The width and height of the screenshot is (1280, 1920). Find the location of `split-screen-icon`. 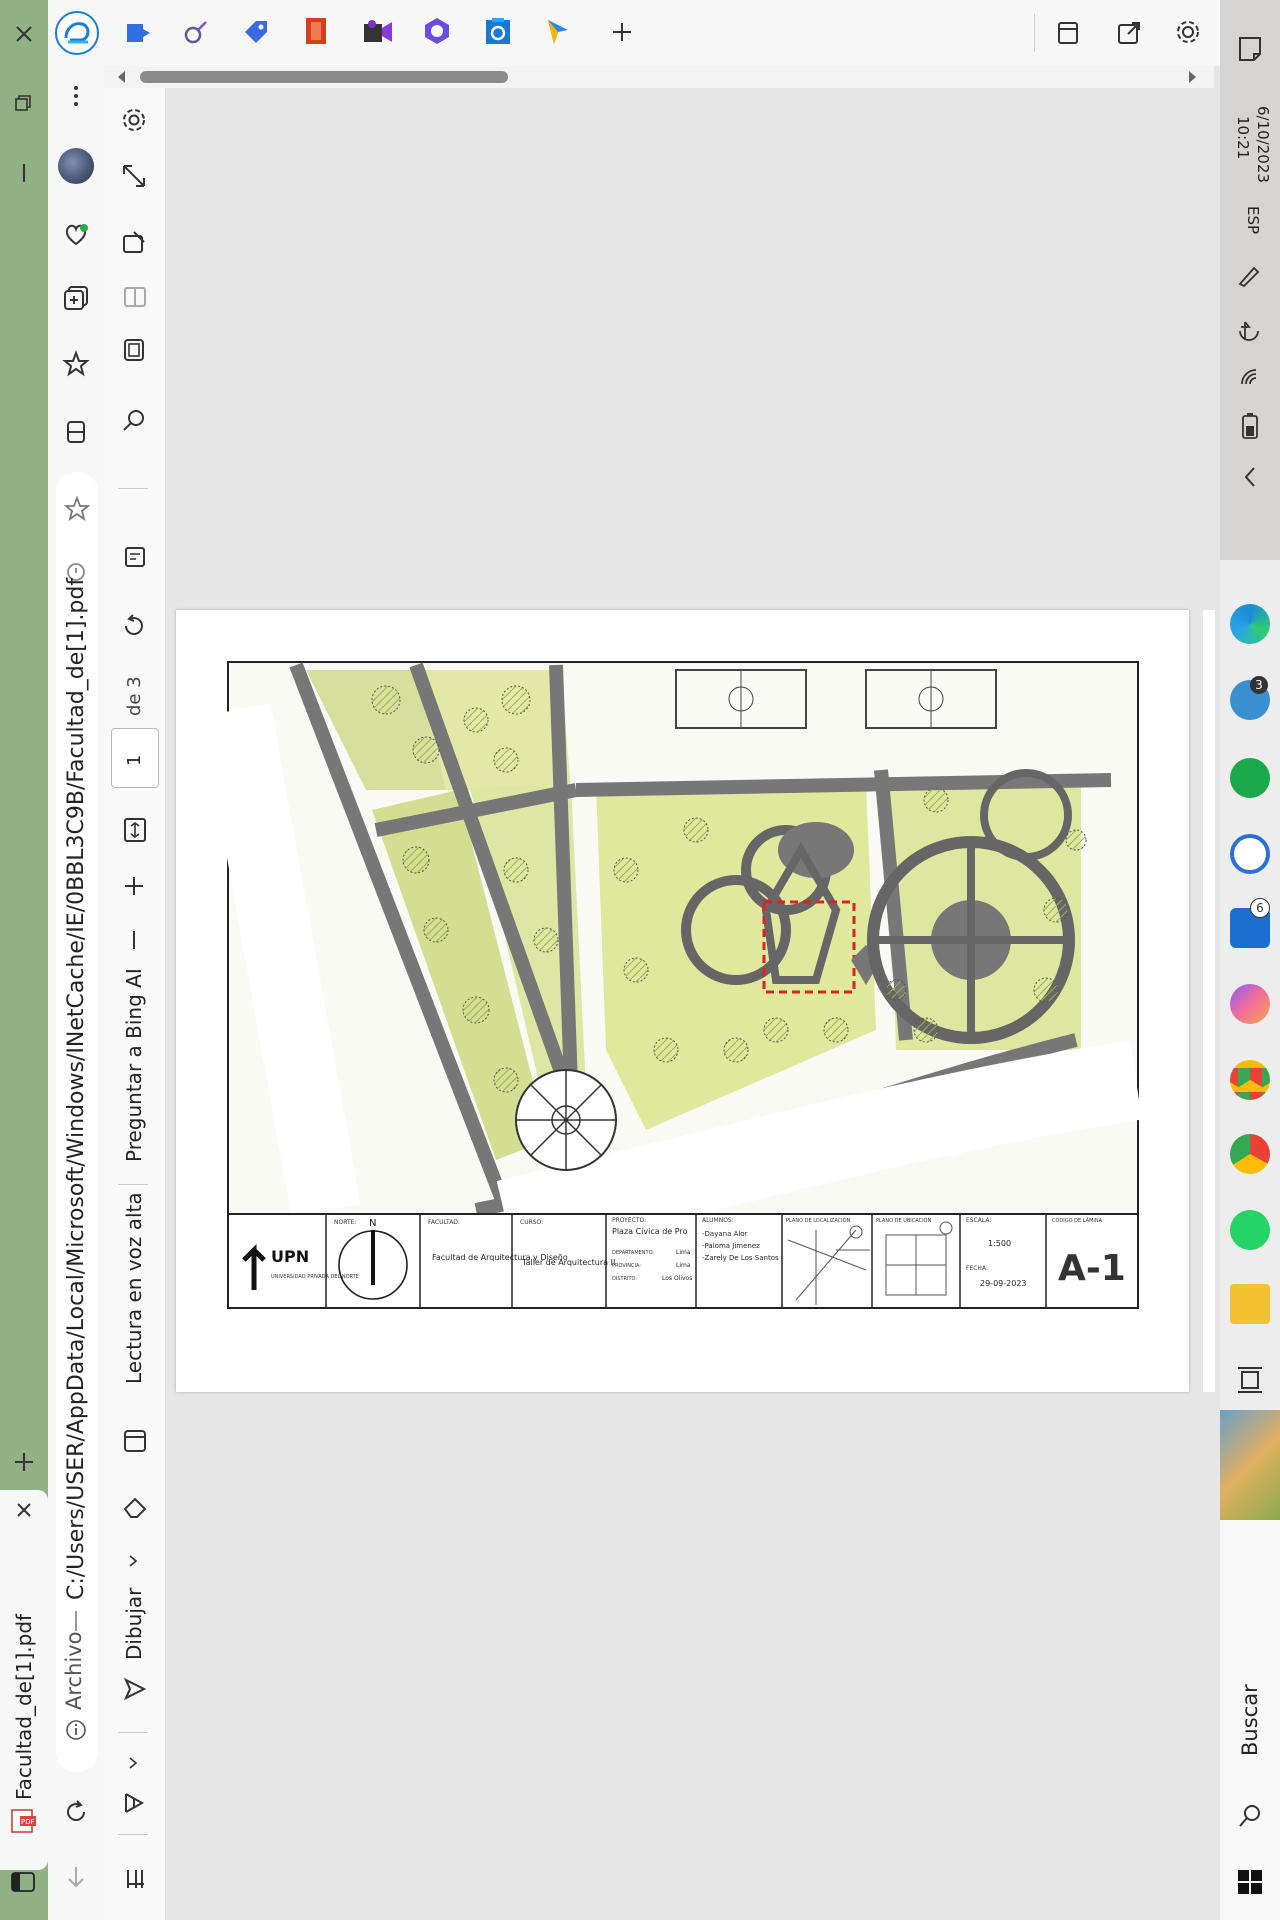

split-screen-icon is located at coordinates (1068, 33).